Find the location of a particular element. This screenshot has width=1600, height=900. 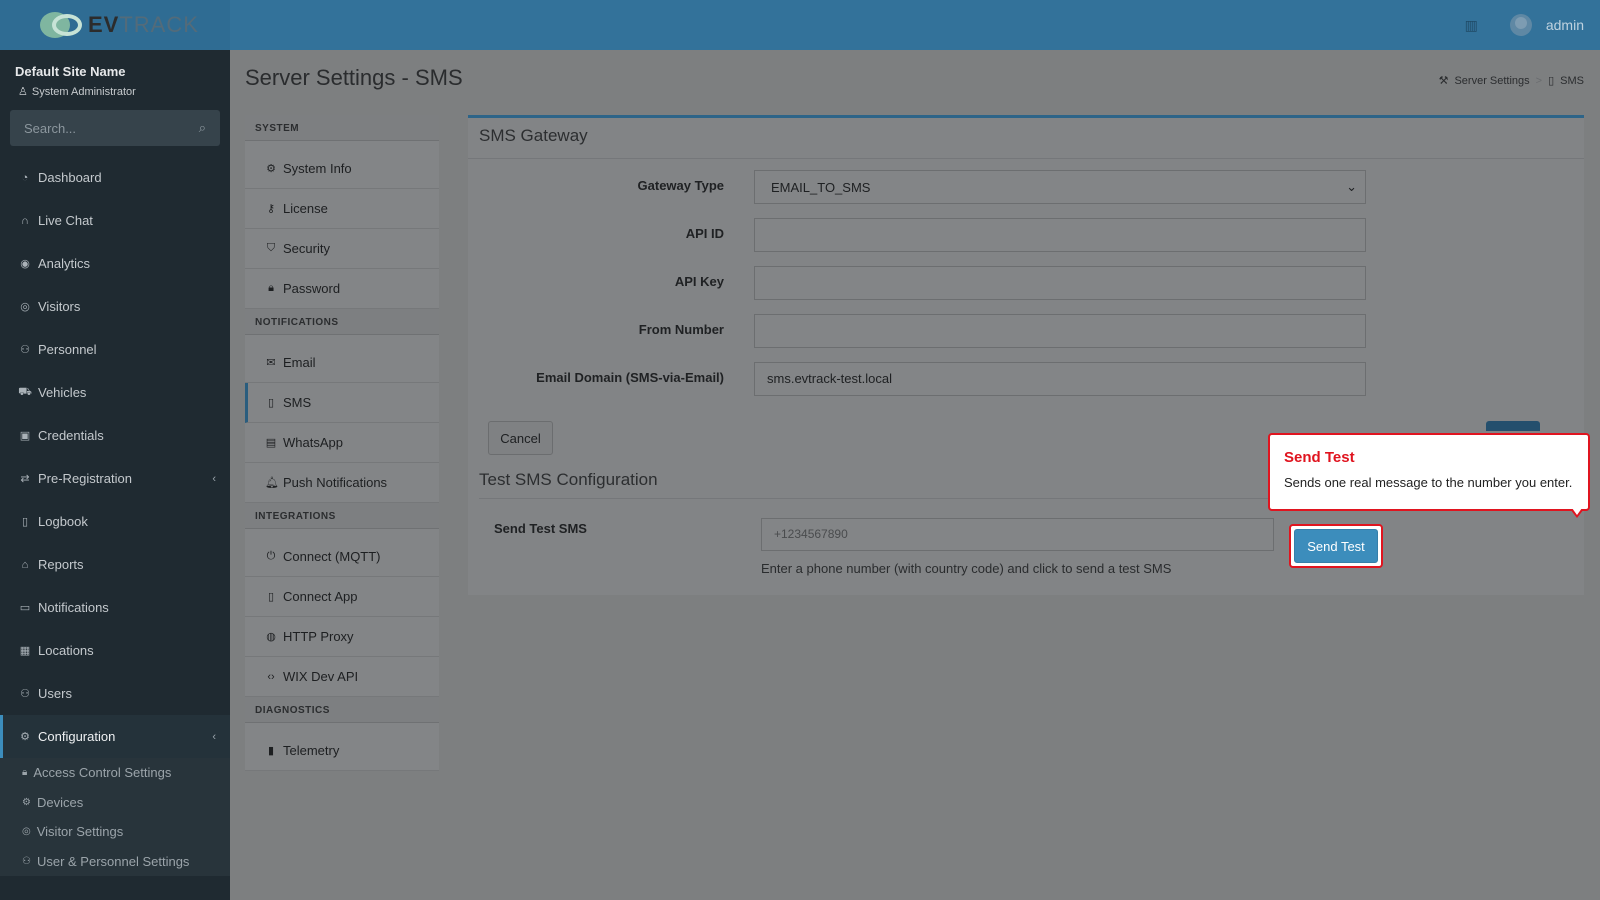

menu-item-license: ⚷ License is located at coordinates (342, 209).